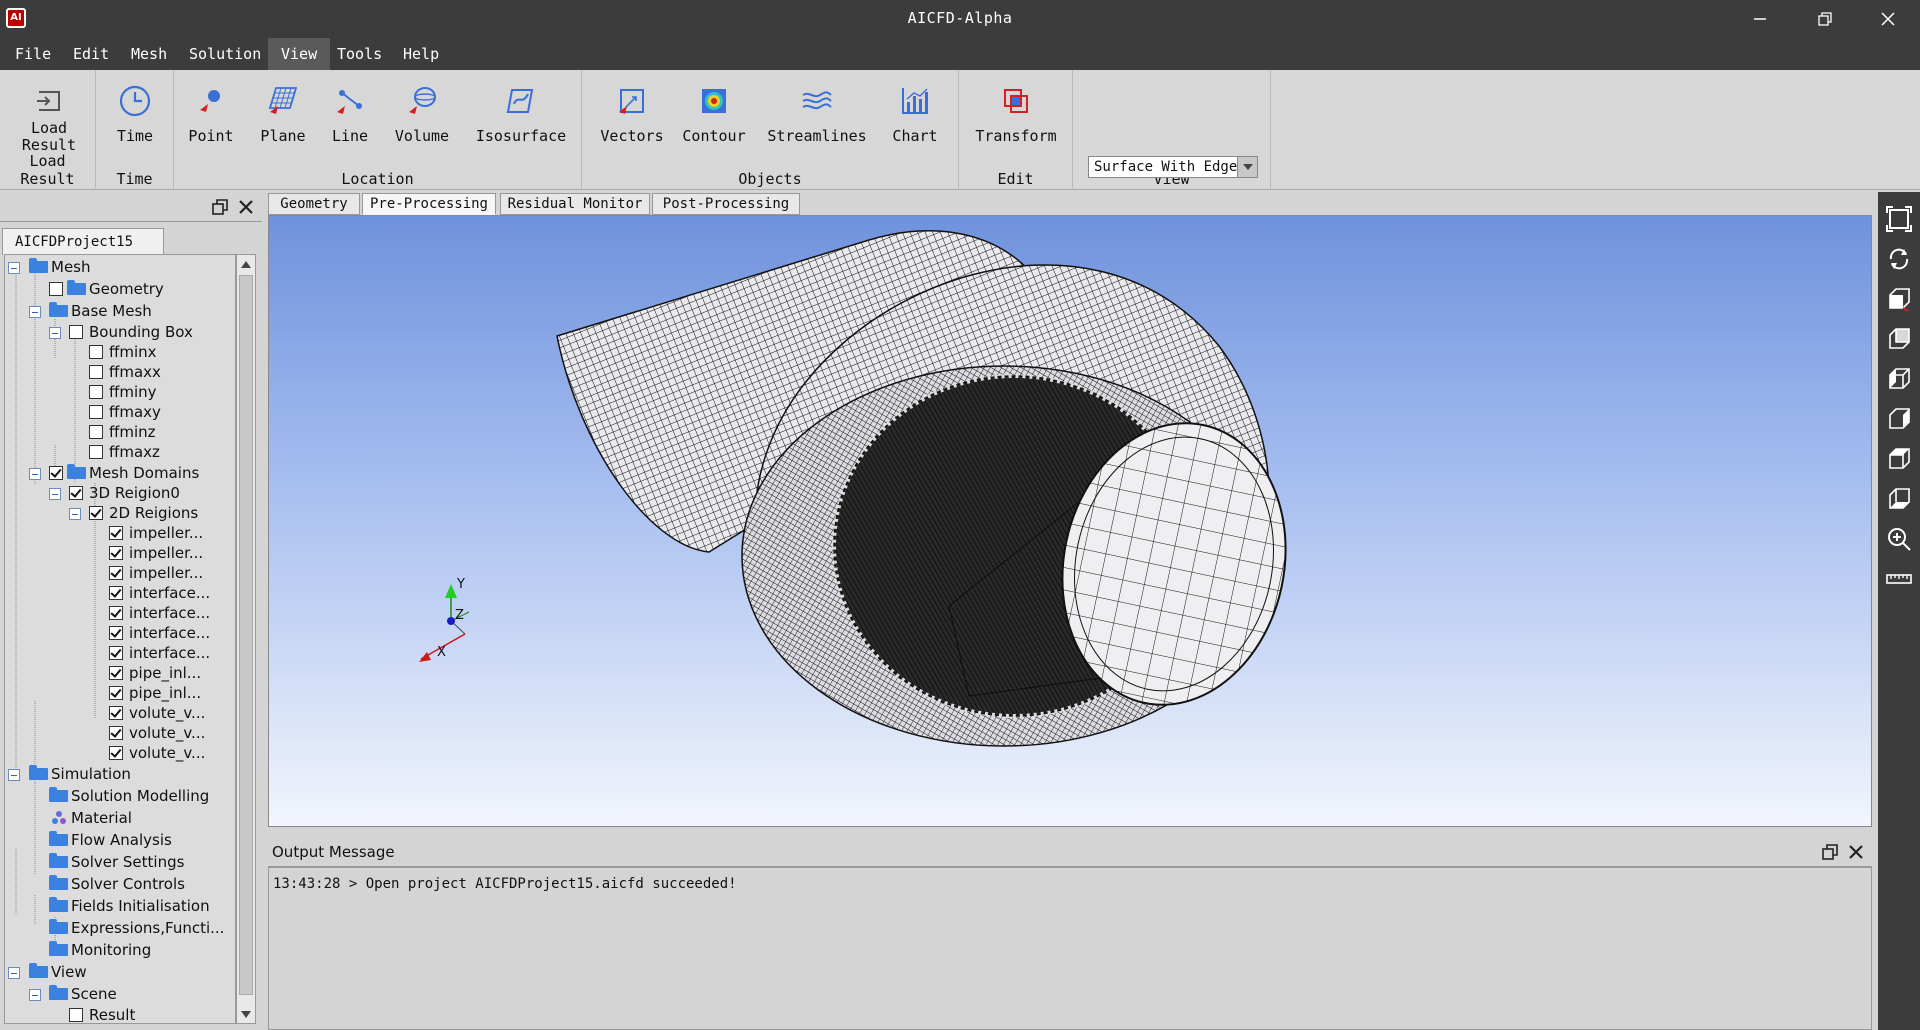 The height and width of the screenshot is (1030, 1920). What do you see at coordinates (283, 114) in the screenshot?
I see `plane-button: Plane` at bounding box center [283, 114].